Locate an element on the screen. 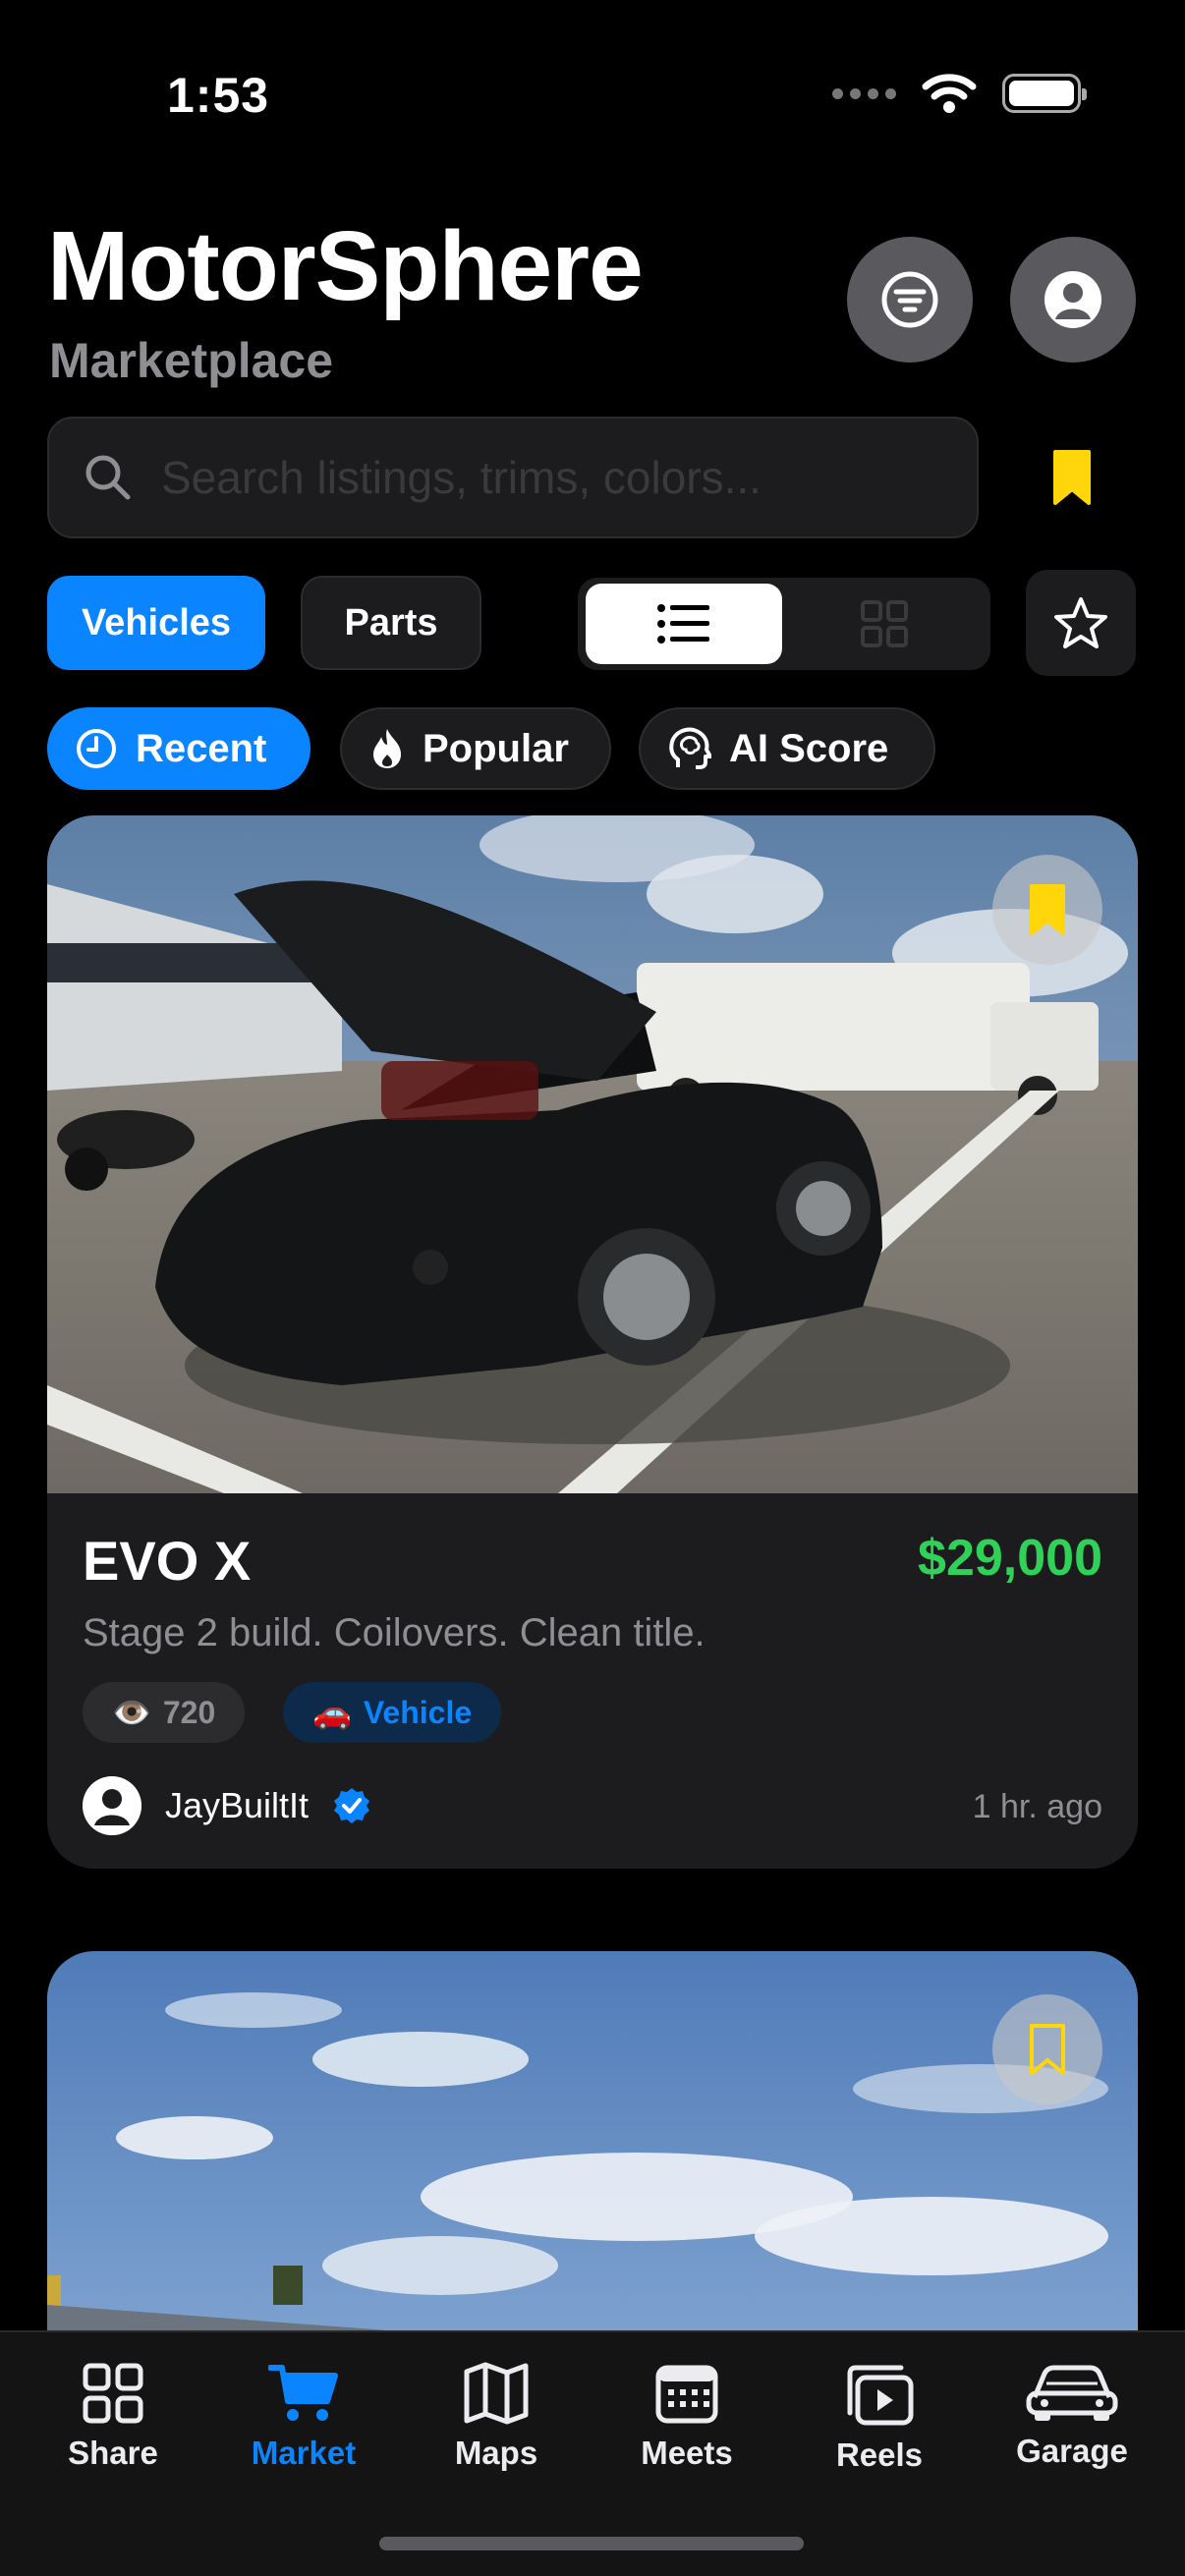  battery-icon is located at coordinates (1045, 93).